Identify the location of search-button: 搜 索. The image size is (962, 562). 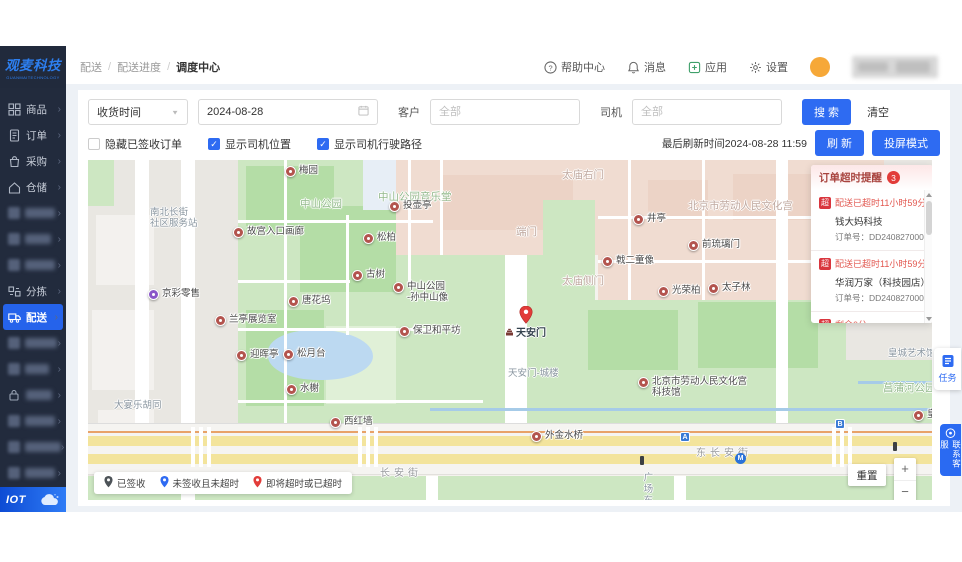
(827, 112).